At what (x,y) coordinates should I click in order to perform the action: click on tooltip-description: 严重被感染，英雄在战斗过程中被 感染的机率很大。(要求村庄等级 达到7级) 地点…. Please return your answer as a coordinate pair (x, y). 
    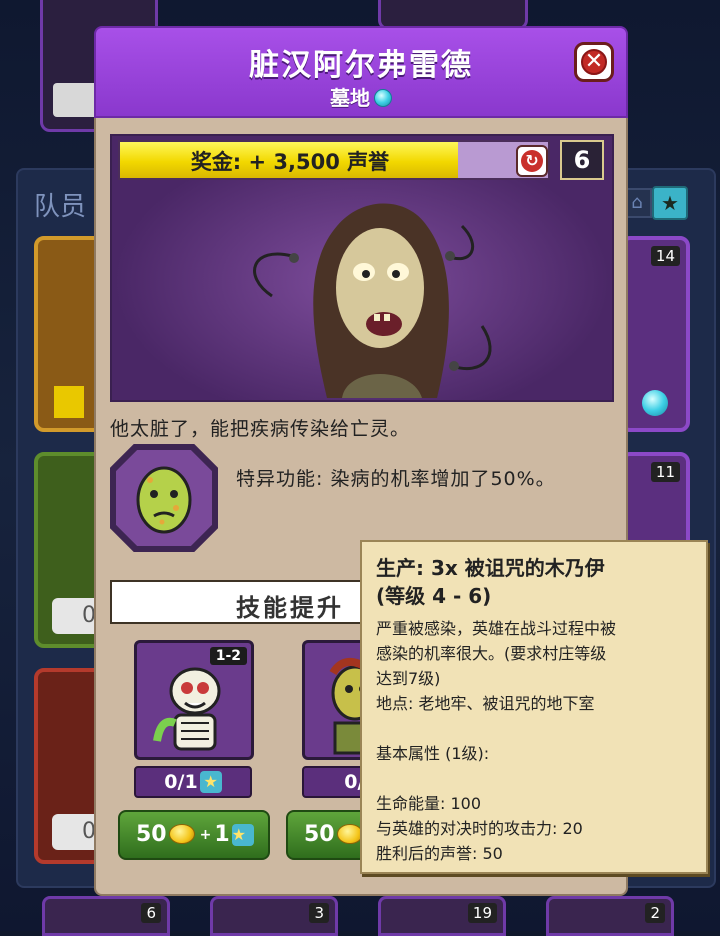
    Looking at the image, I should click on (534, 666).